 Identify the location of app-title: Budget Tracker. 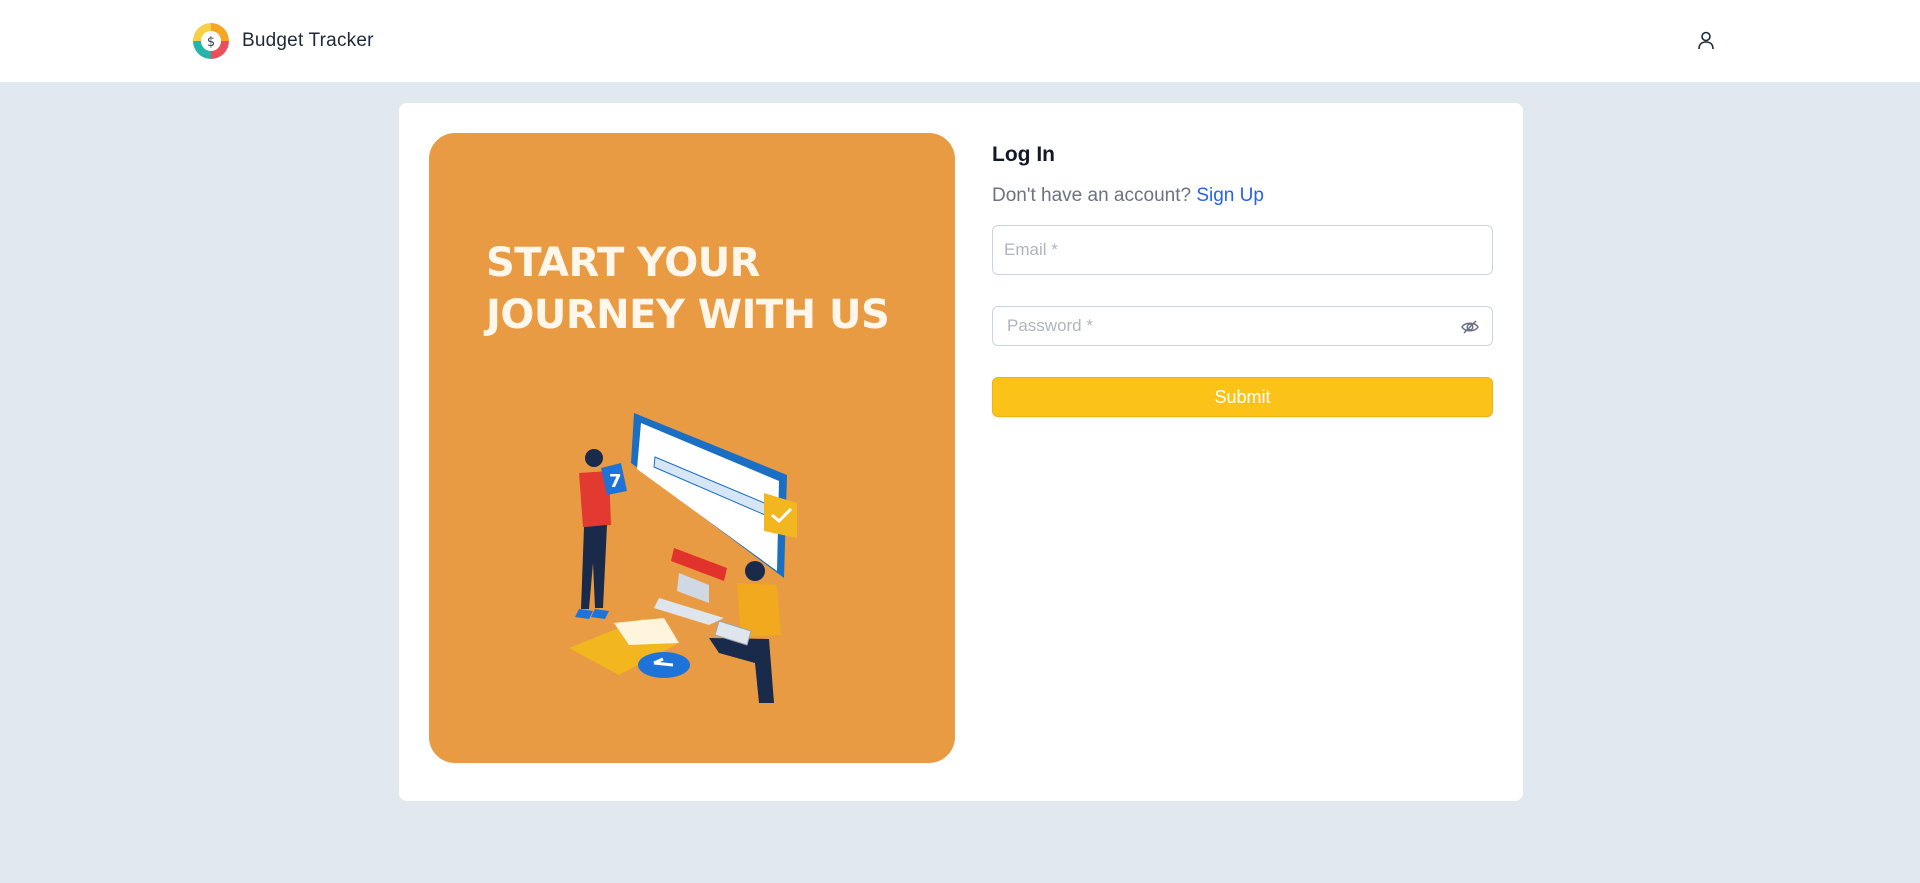
(308, 40).